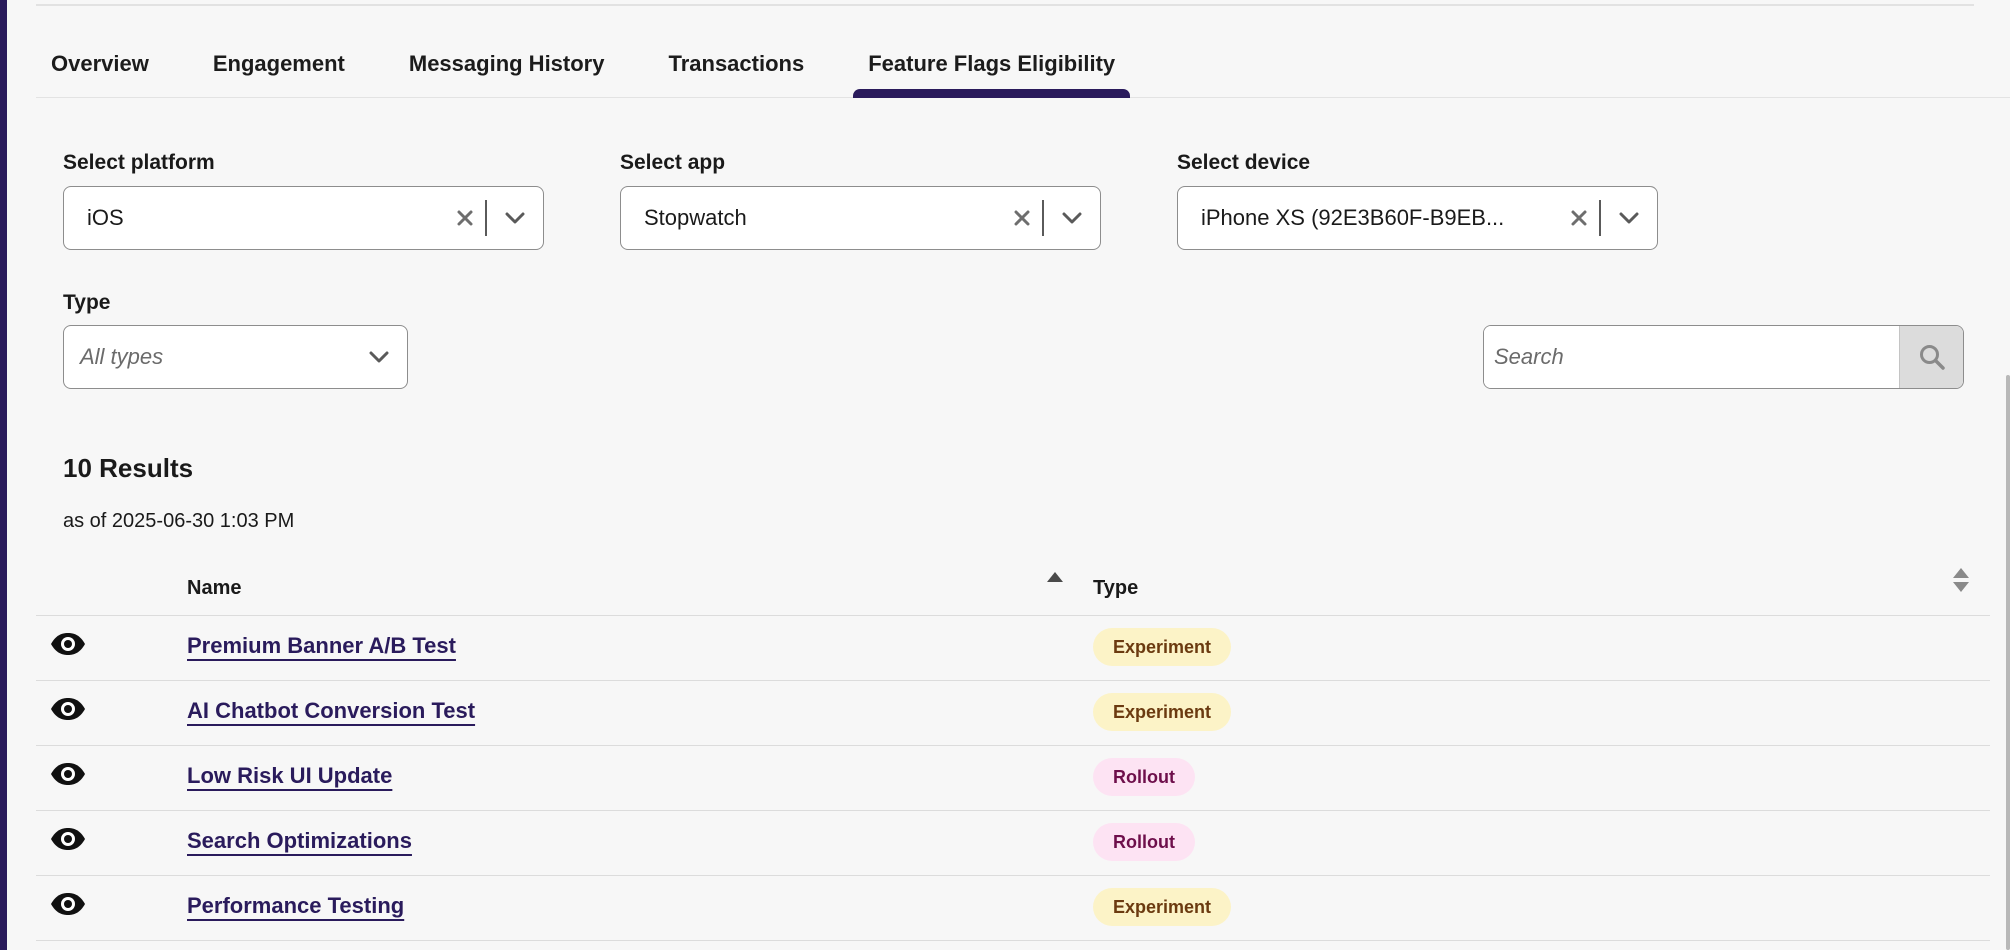 The image size is (2010, 950). What do you see at coordinates (1005, 3) in the screenshot?
I see `card-top-edge` at bounding box center [1005, 3].